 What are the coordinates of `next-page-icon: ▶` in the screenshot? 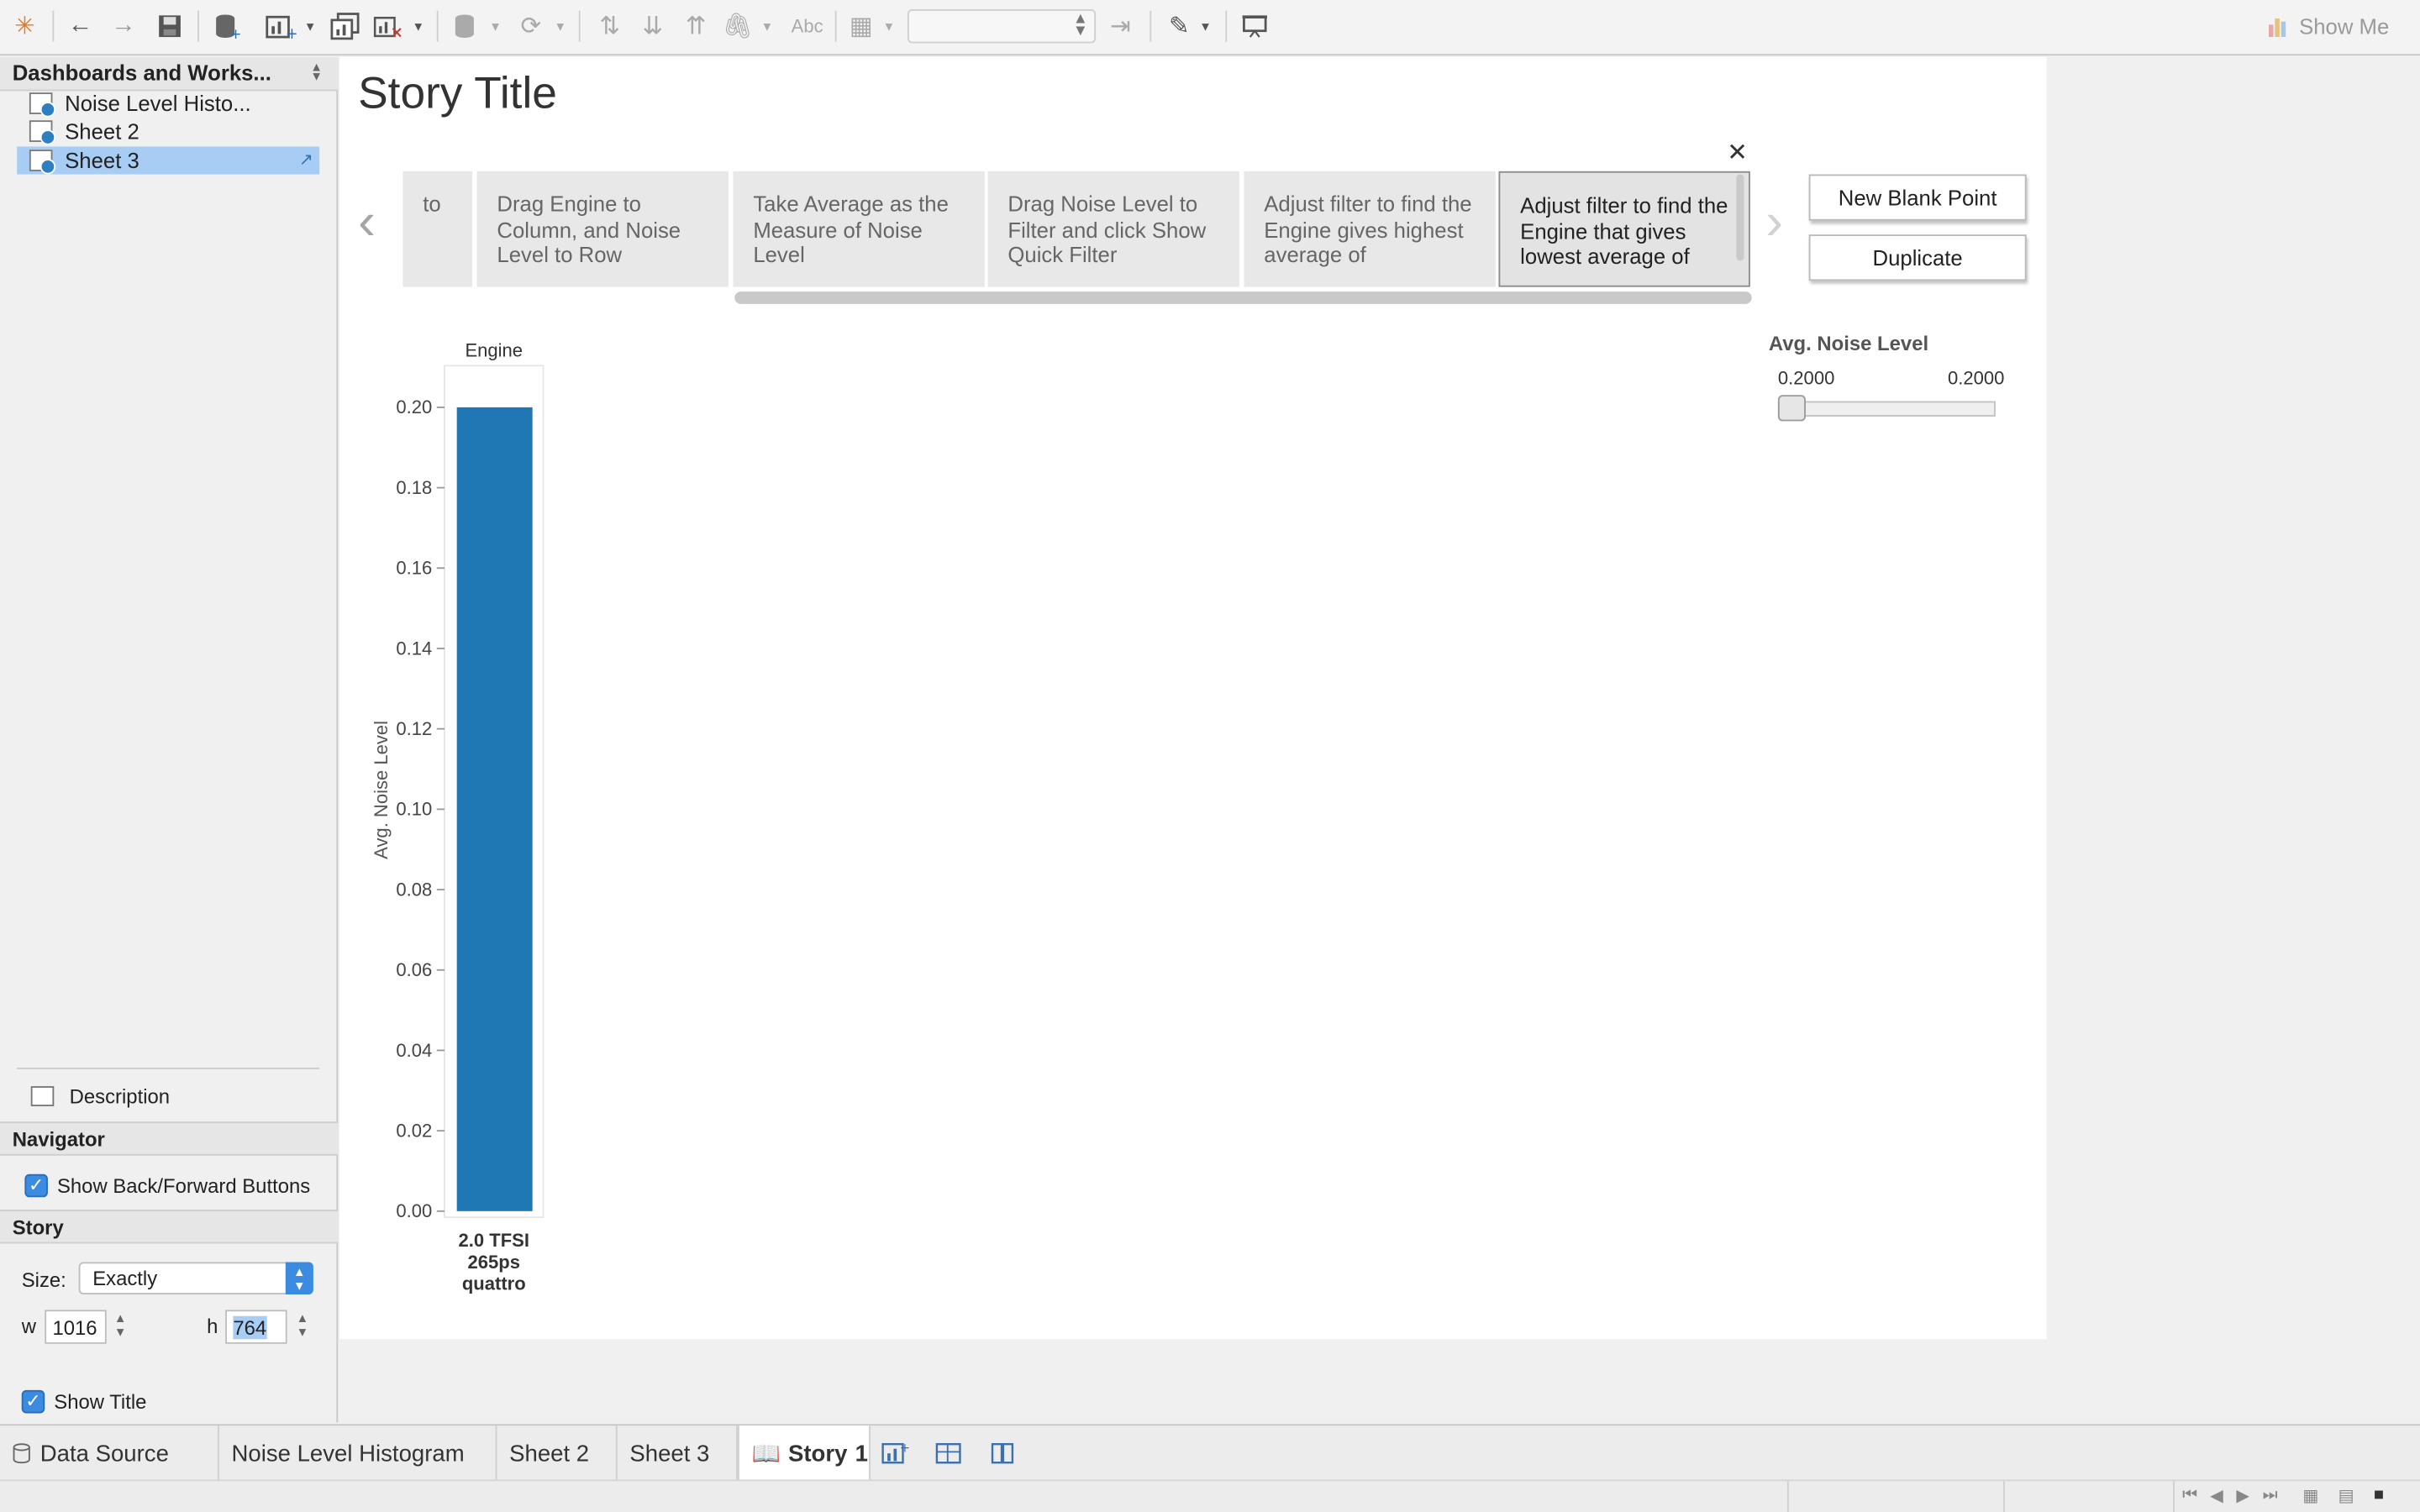 It's located at (2242, 1496).